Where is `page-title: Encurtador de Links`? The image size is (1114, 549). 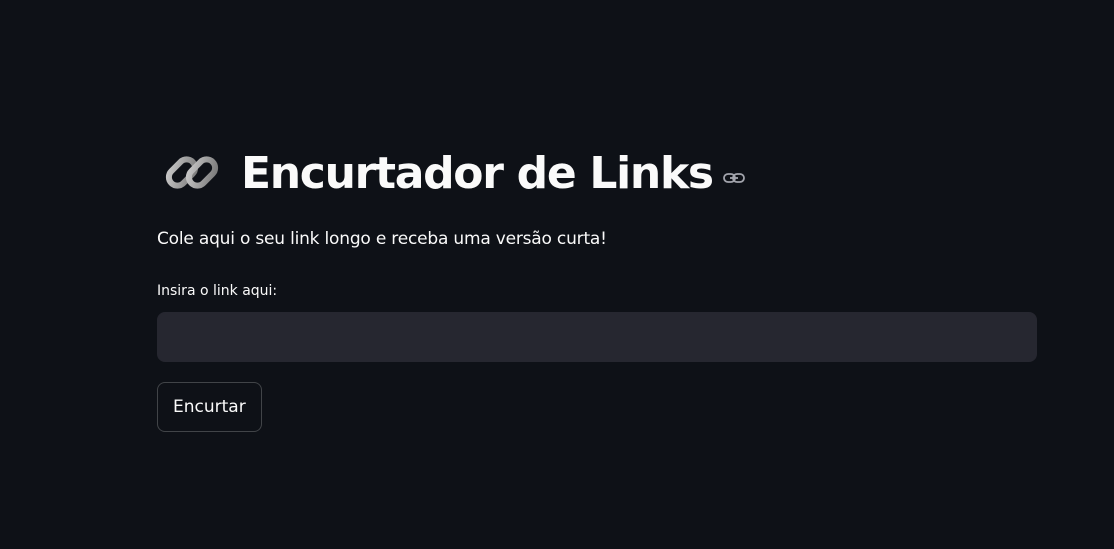 page-title: Encurtador de Links is located at coordinates (477, 173).